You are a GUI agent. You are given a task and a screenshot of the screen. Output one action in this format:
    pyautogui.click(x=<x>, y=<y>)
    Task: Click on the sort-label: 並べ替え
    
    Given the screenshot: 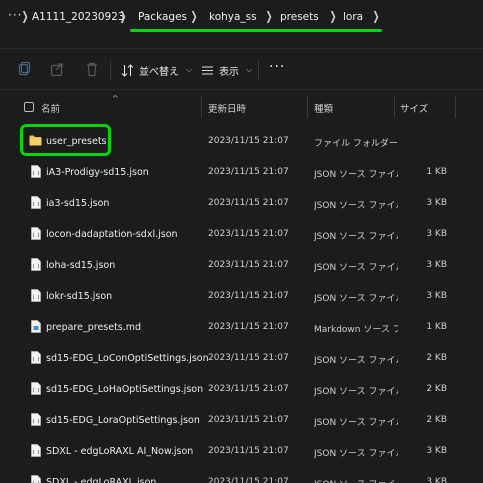 What is the action you would take?
    pyautogui.click(x=159, y=72)
    